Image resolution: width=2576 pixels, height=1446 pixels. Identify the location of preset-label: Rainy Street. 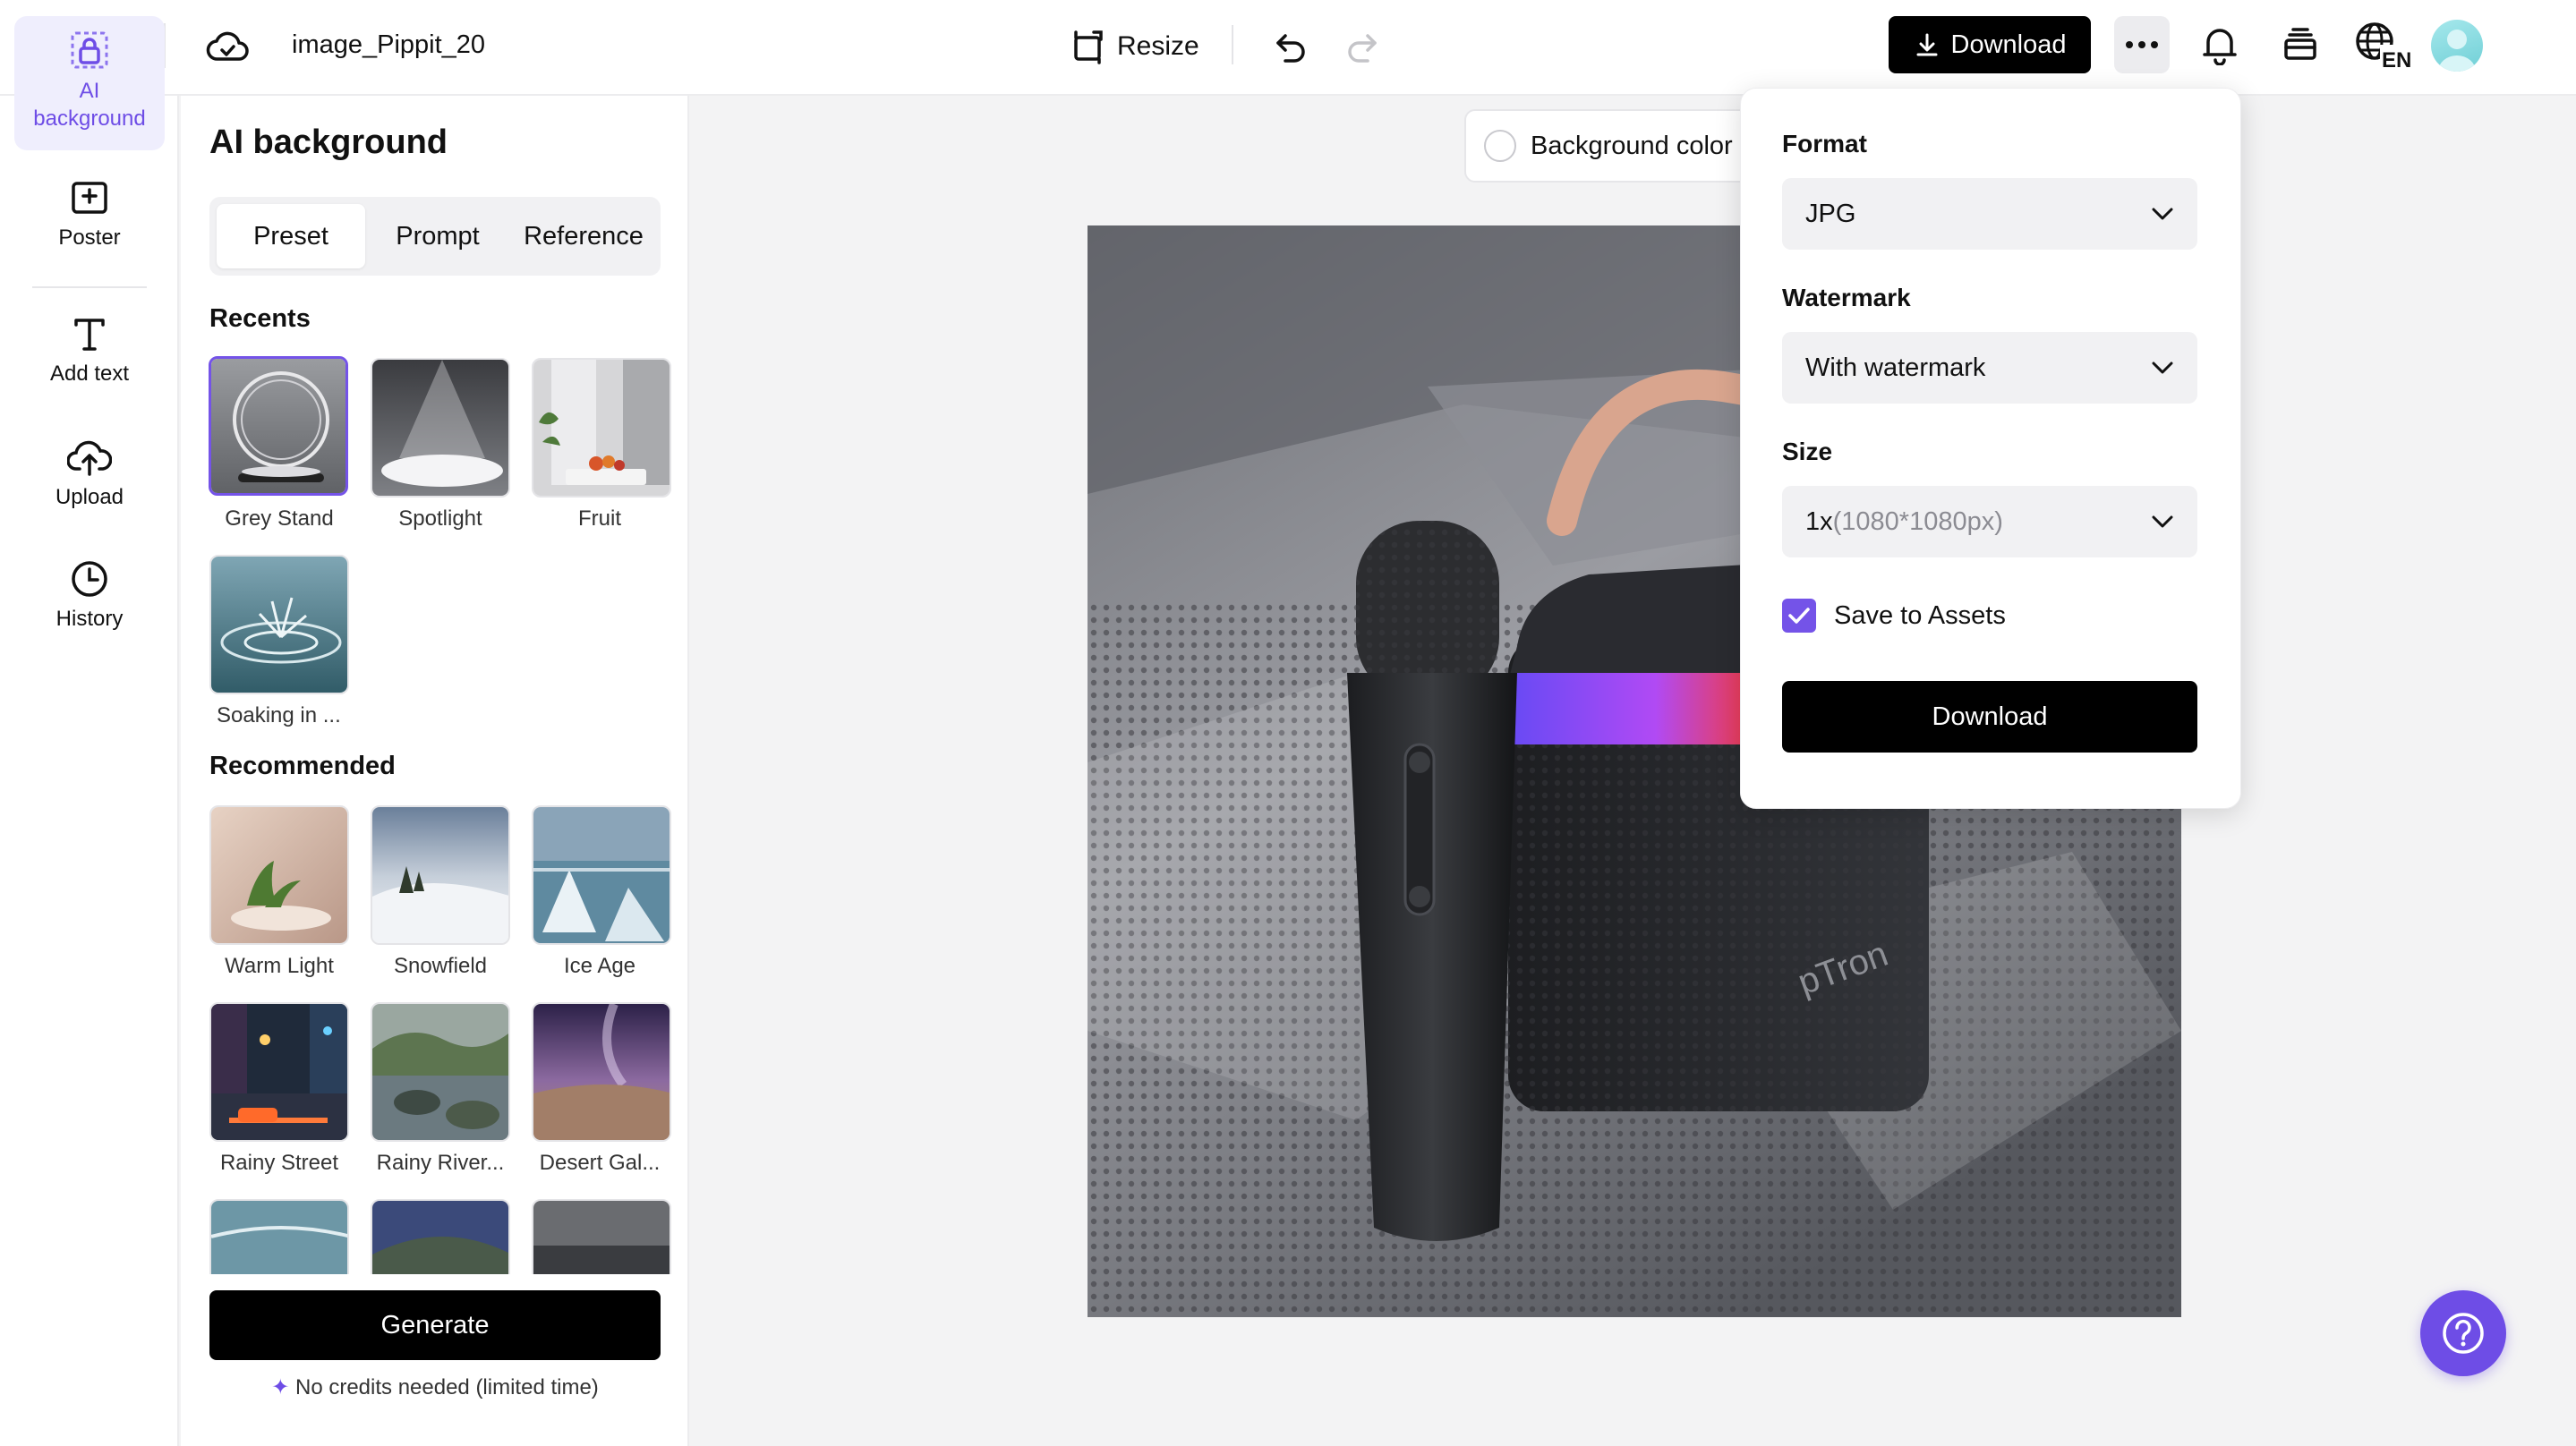
(279, 1163).